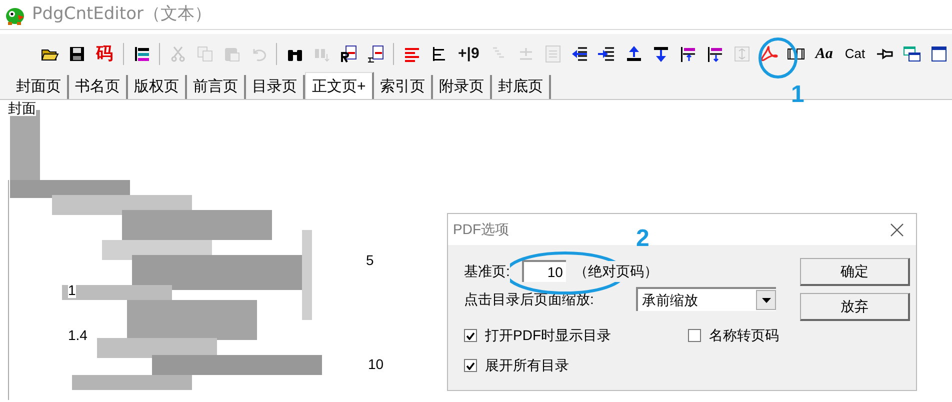  What do you see at coordinates (481, 229) in the screenshot?
I see `dialog-title: PDF选项` at bounding box center [481, 229].